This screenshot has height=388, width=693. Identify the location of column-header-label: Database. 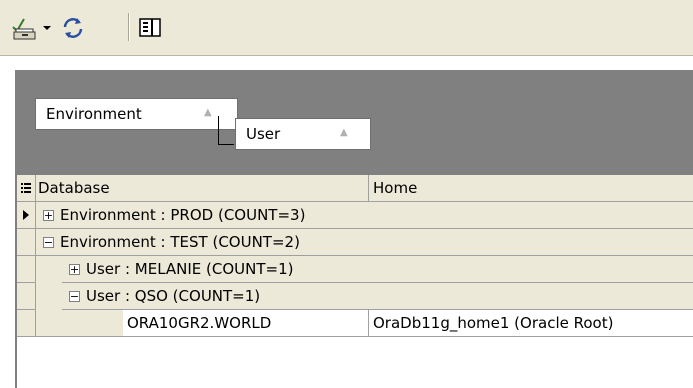
(74, 188).